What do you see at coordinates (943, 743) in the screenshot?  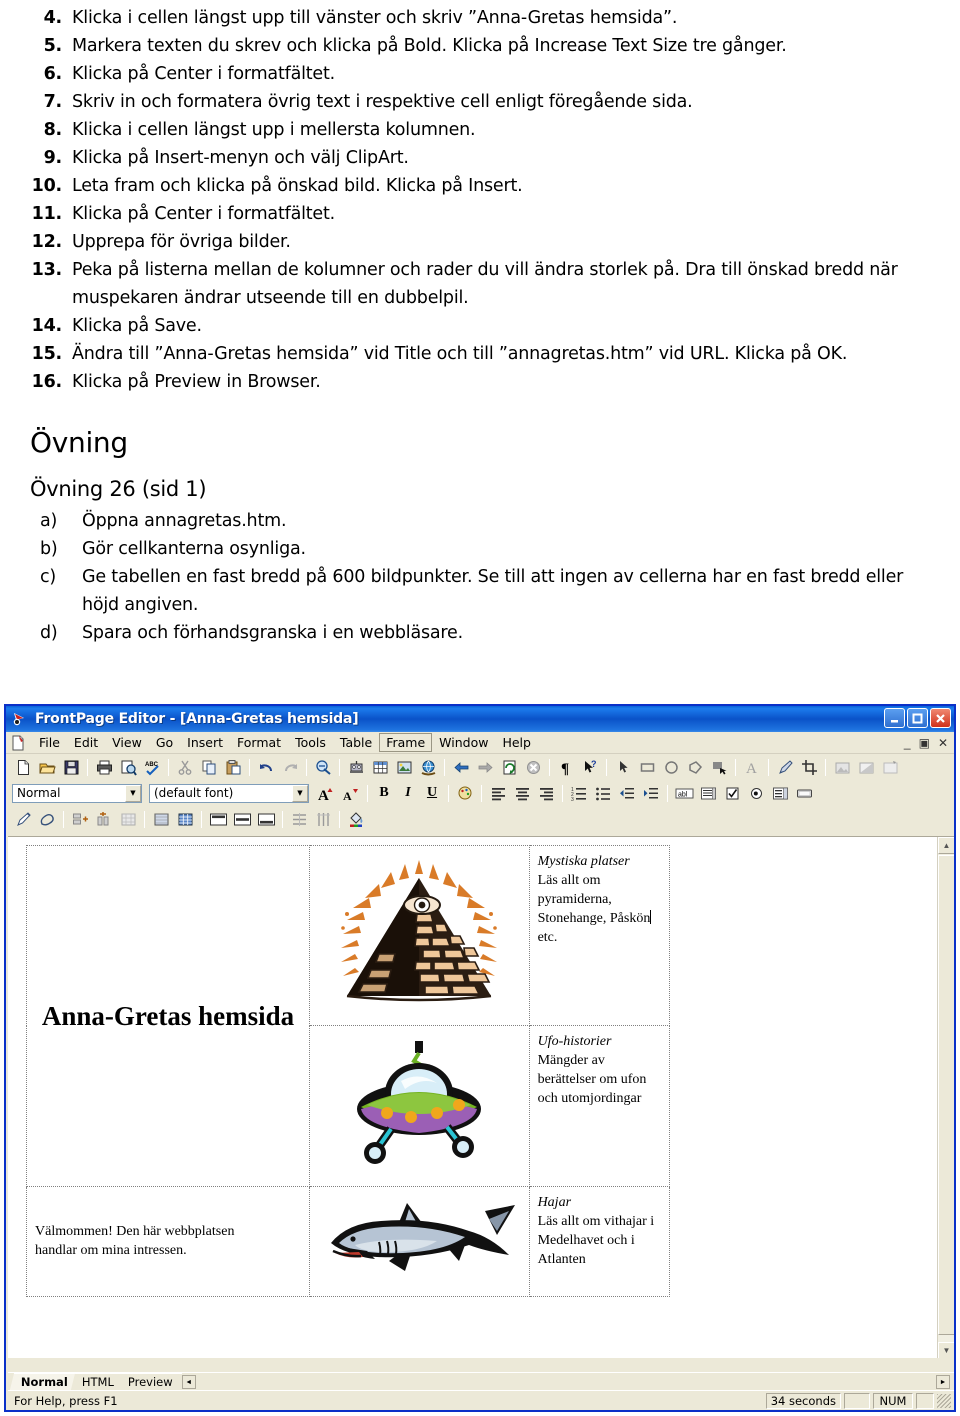 I see `mdi-close-button: ✕` at bounding box center [943, 743].